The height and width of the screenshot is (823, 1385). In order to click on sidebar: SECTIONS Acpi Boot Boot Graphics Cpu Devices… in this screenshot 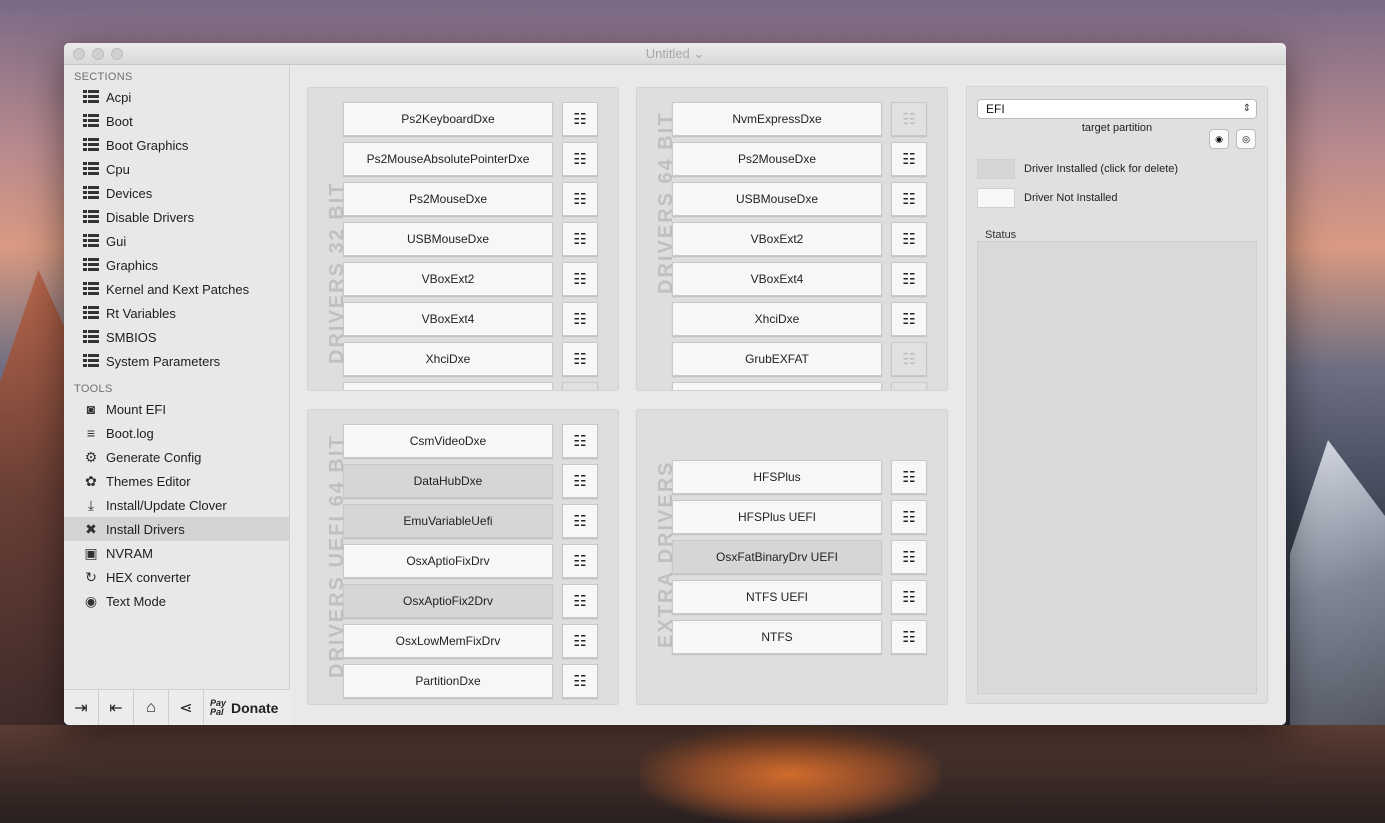, I will do `click(177, 395)`.